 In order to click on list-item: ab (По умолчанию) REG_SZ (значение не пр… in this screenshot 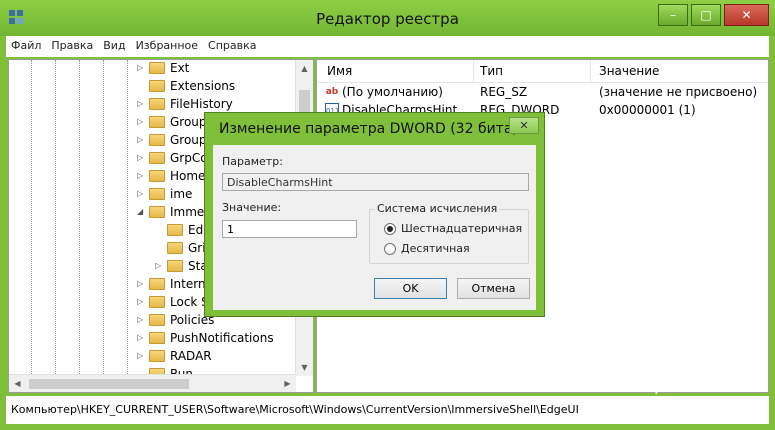, I will do `click(542, 93)`.